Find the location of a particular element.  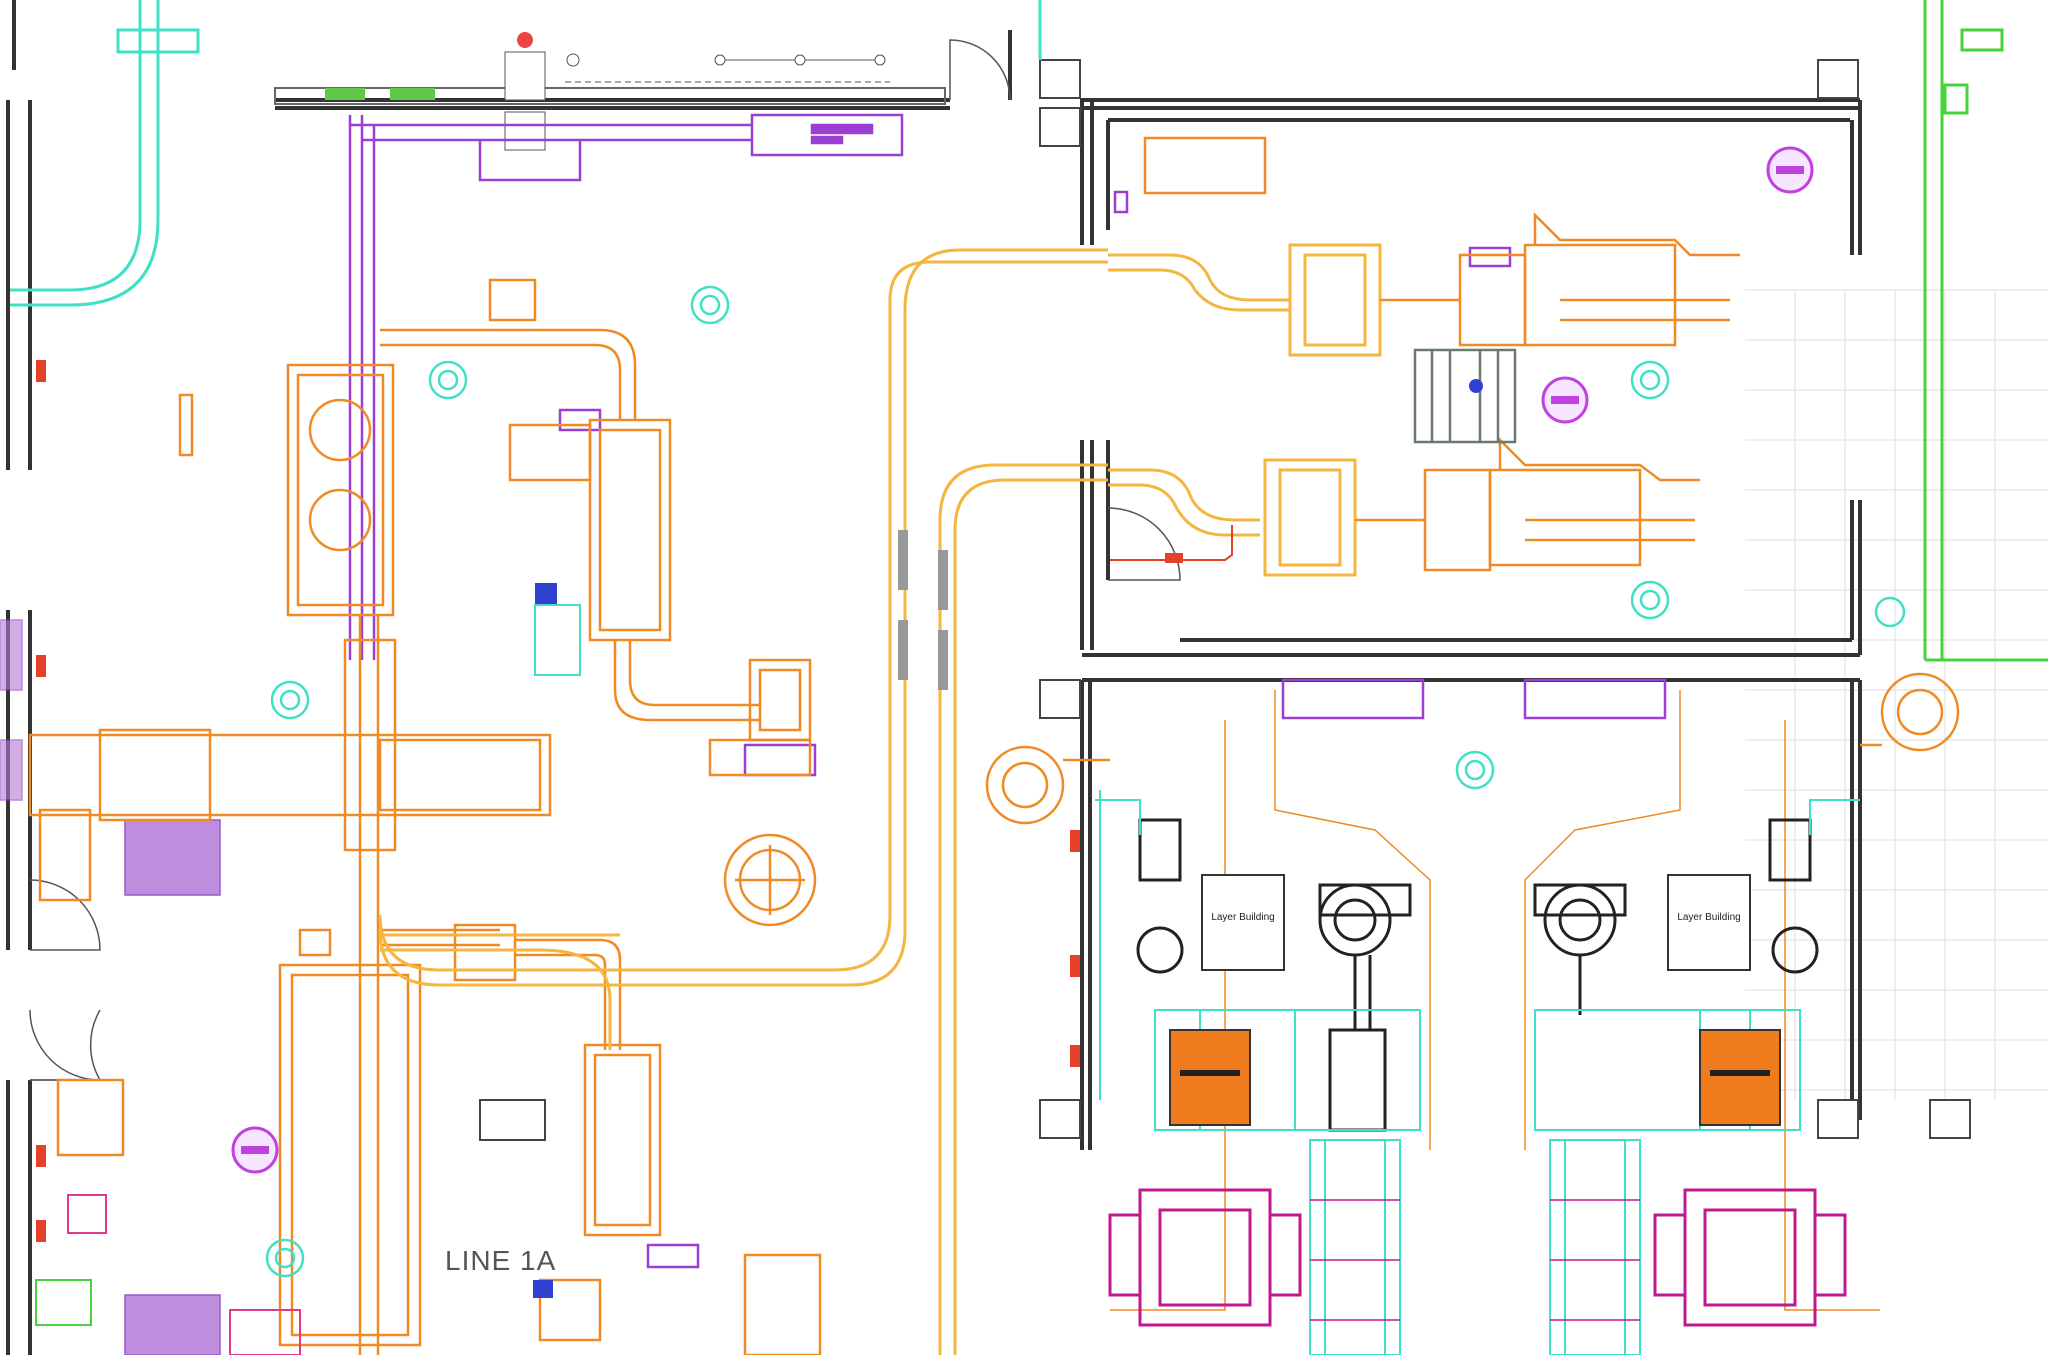

green-piping is located at coordinates (1985, 331).